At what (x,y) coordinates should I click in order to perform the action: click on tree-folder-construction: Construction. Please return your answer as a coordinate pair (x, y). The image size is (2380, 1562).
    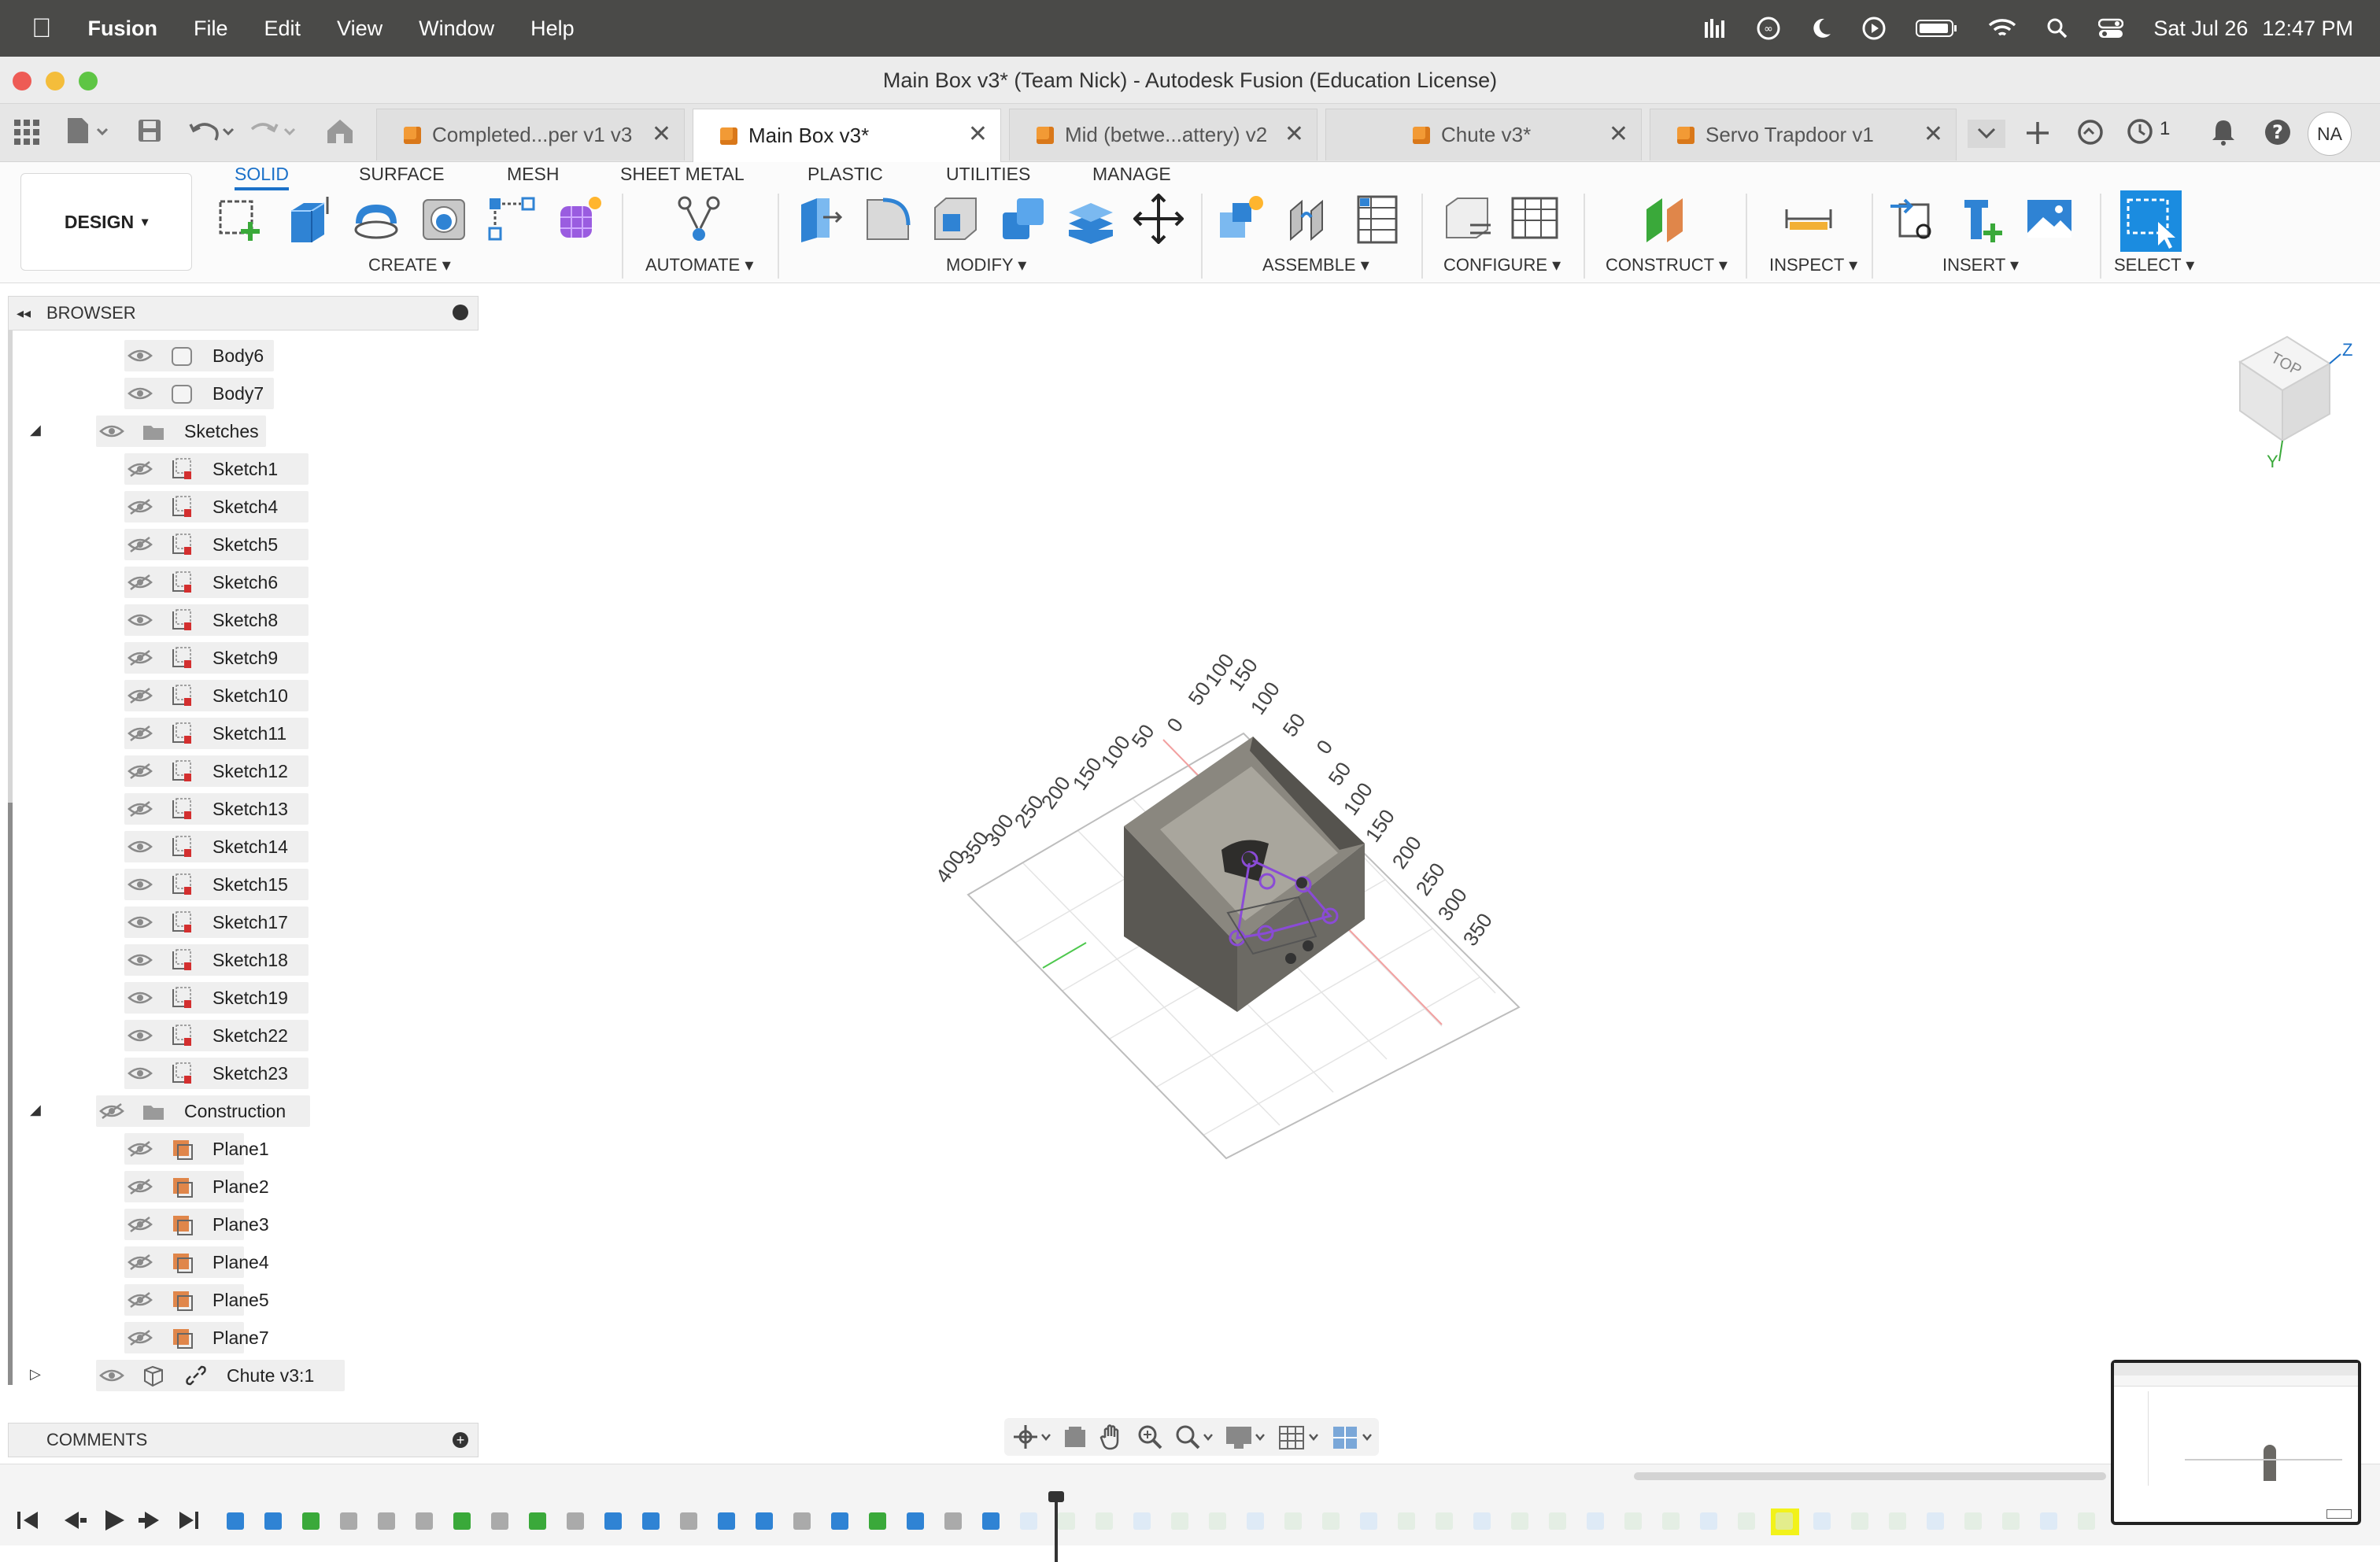
    Looking at the image, I should click on (203, 1111).